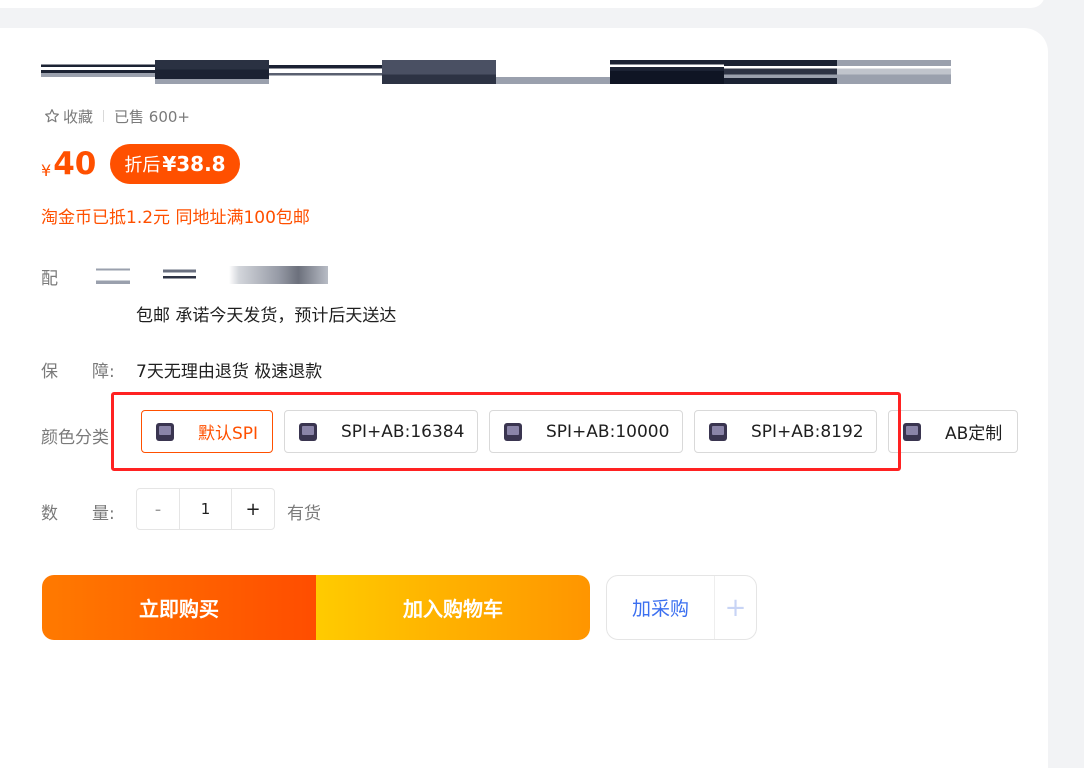 This screenshot has height=768, width=1084. I want to click on stock-status: 有货, so click(304, 514).